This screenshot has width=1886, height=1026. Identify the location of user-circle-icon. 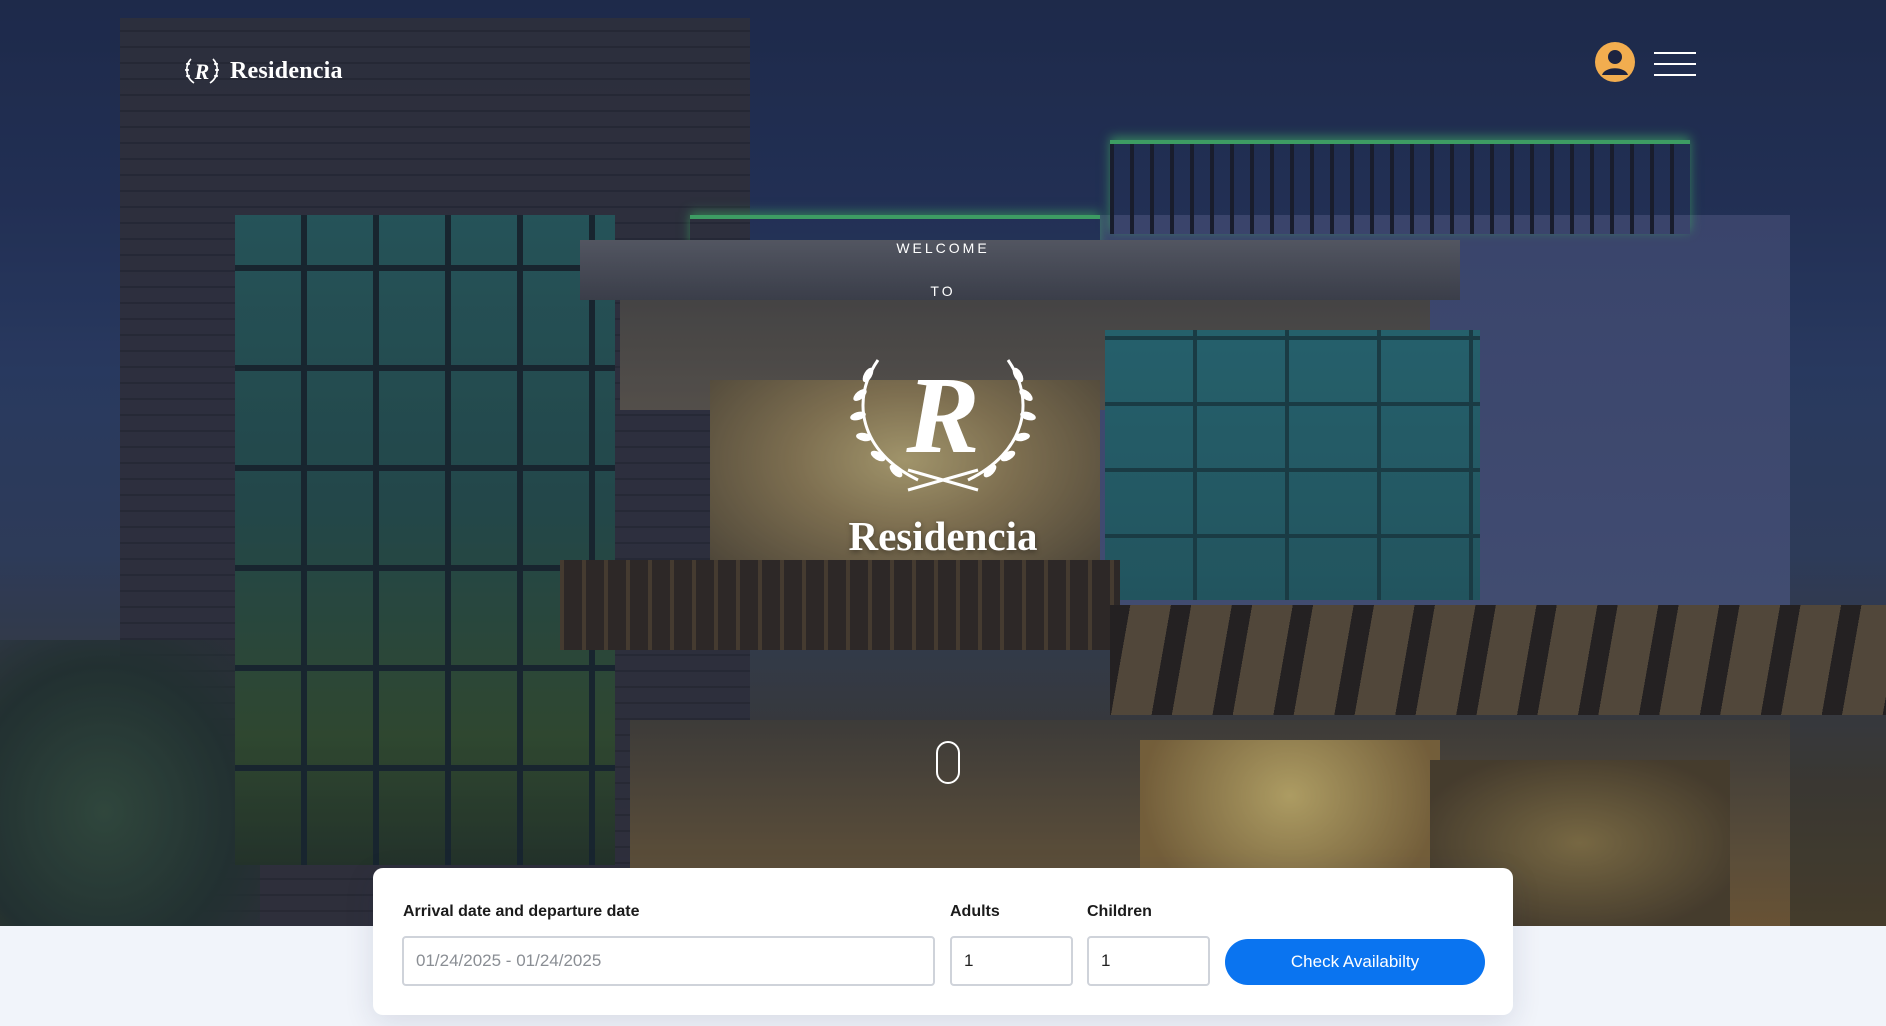
(1615, 62).